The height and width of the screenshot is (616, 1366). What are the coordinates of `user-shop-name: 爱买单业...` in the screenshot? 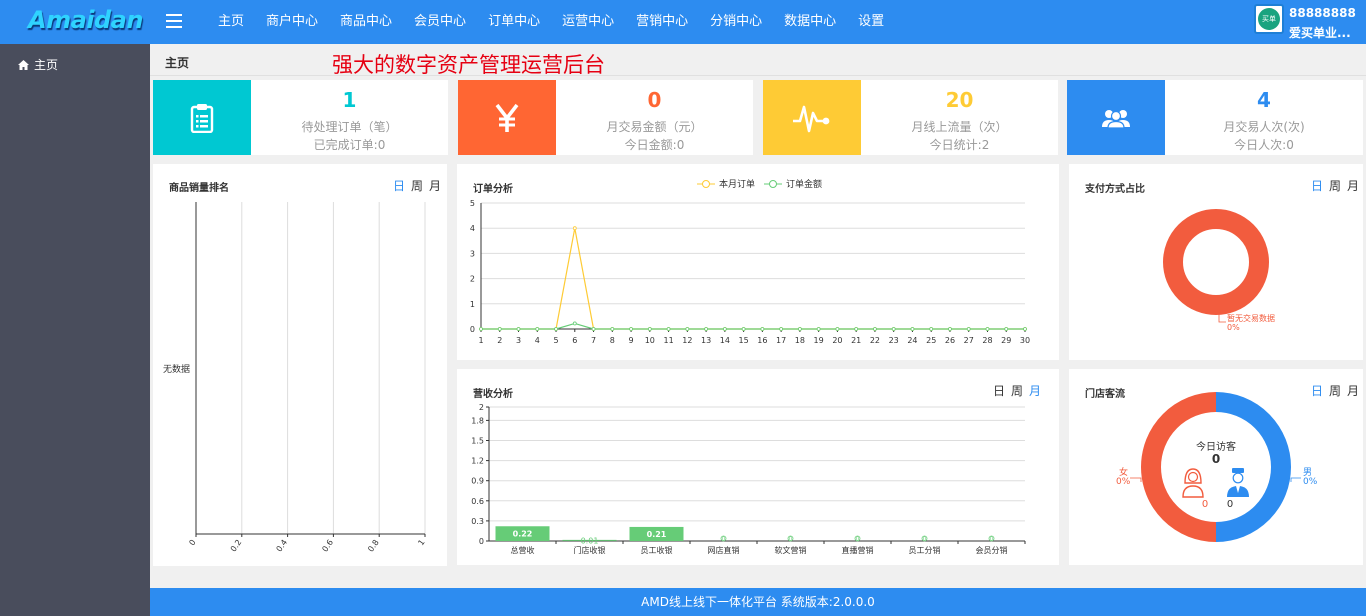 It's located at (1320, 32).